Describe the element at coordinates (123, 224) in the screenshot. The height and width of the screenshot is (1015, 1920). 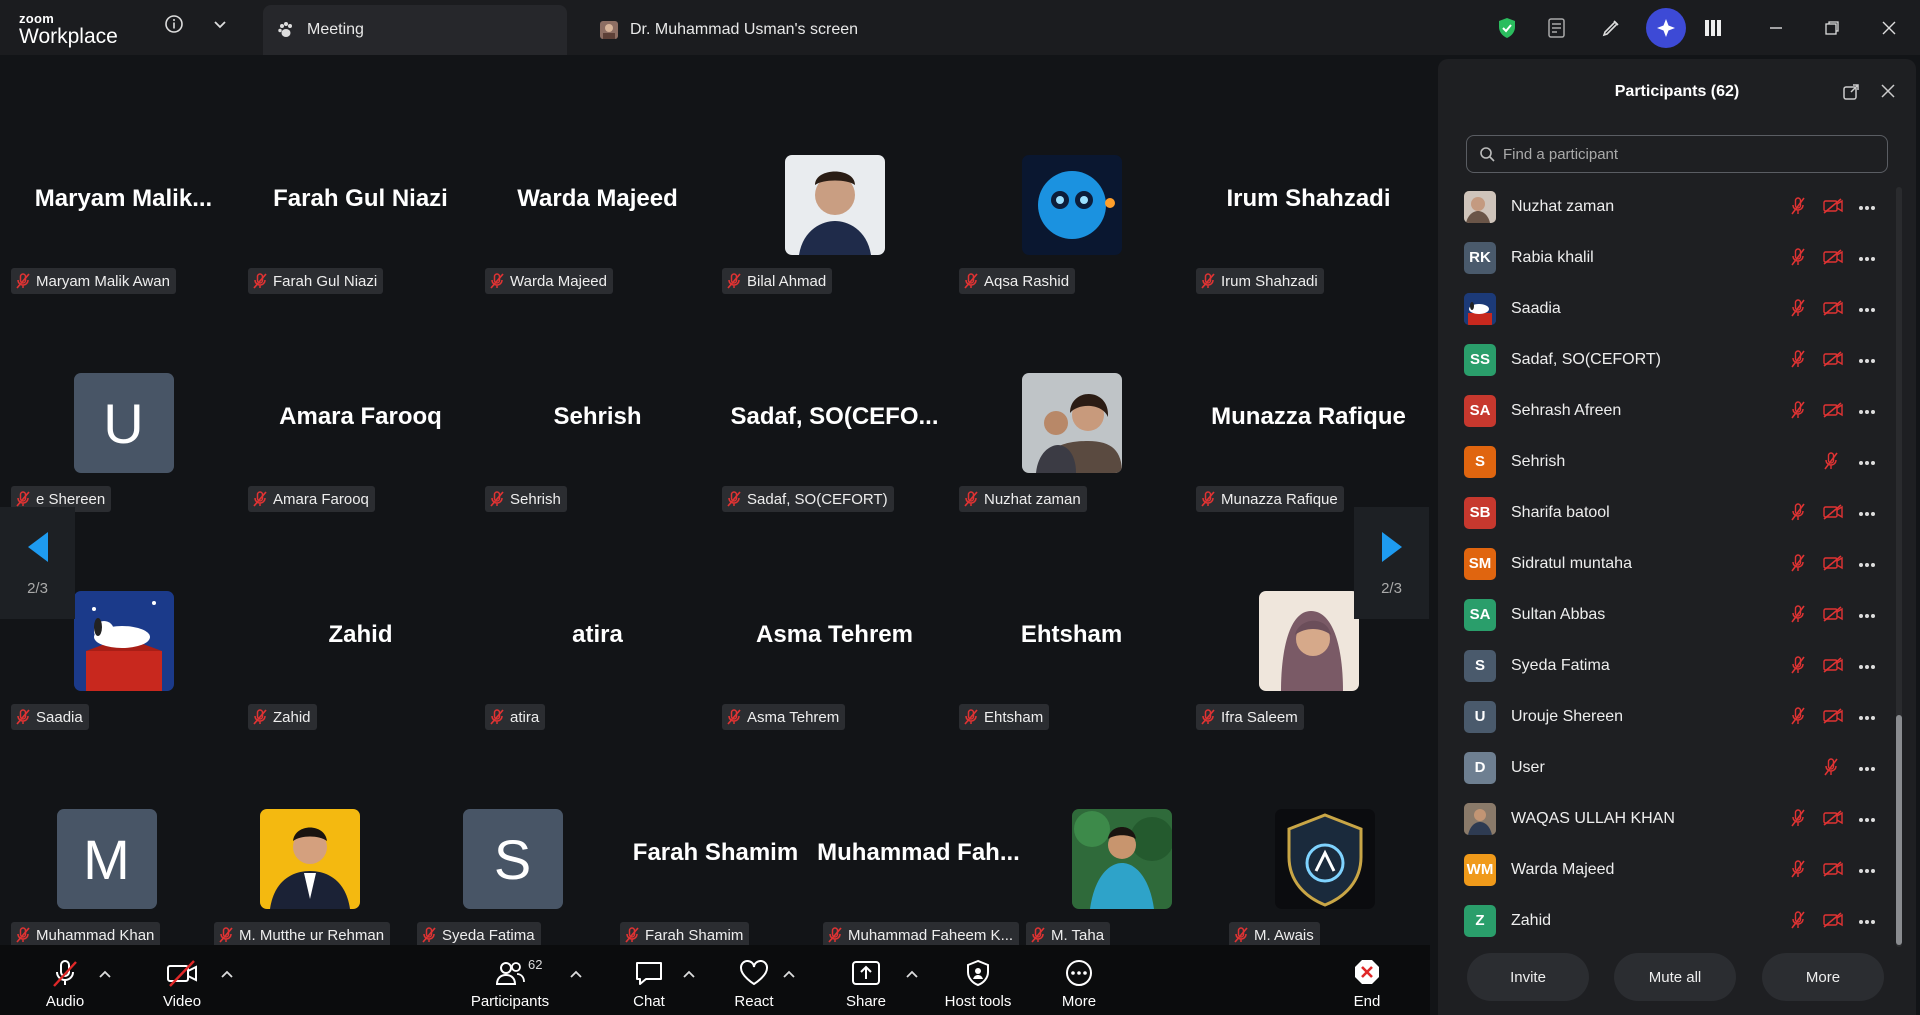
I see `video-tile: Maryam Malik... Maryam Malik Awan` at that location.